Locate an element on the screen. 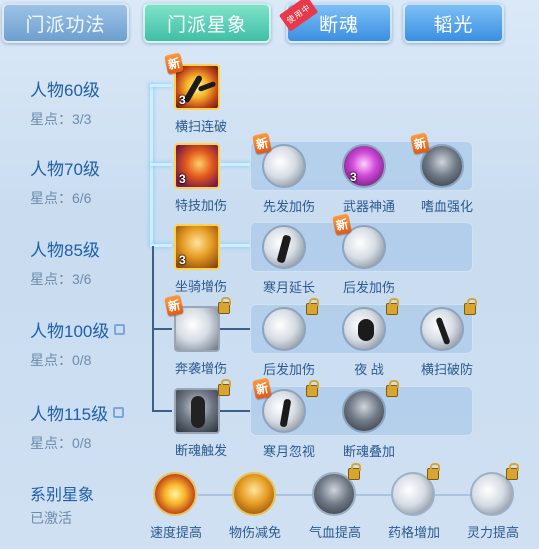 The width and height of the screenshot is (539, 549). night-warrior-icon is located at coordinates (364, 329).